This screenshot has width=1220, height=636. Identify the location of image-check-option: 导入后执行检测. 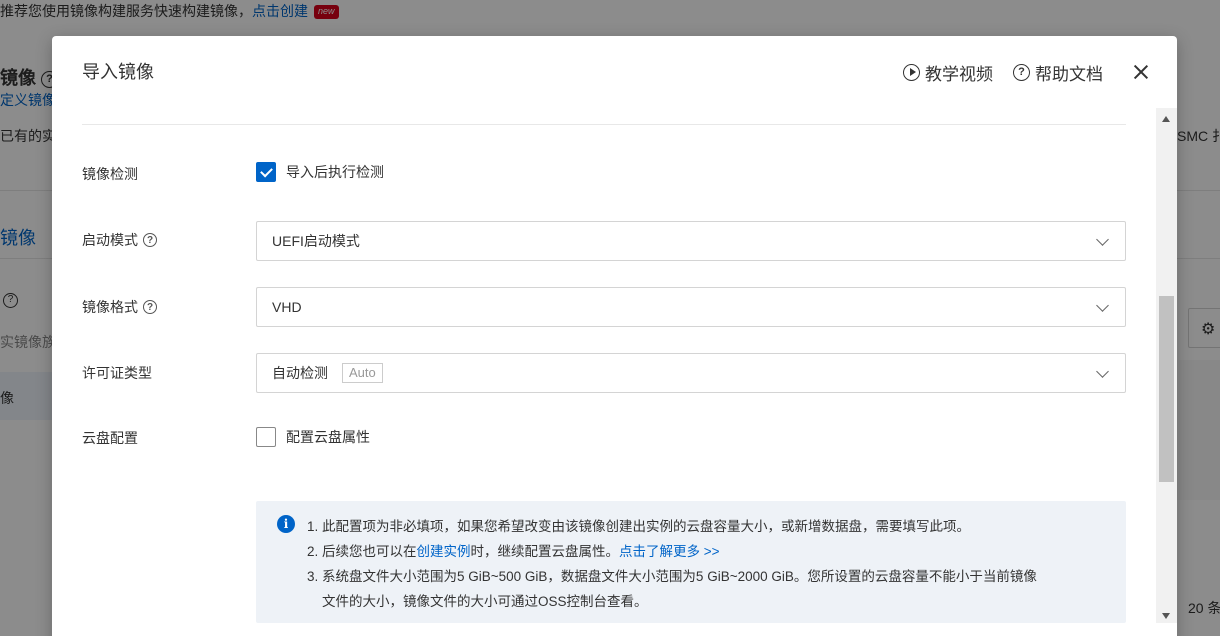
(320, 172).